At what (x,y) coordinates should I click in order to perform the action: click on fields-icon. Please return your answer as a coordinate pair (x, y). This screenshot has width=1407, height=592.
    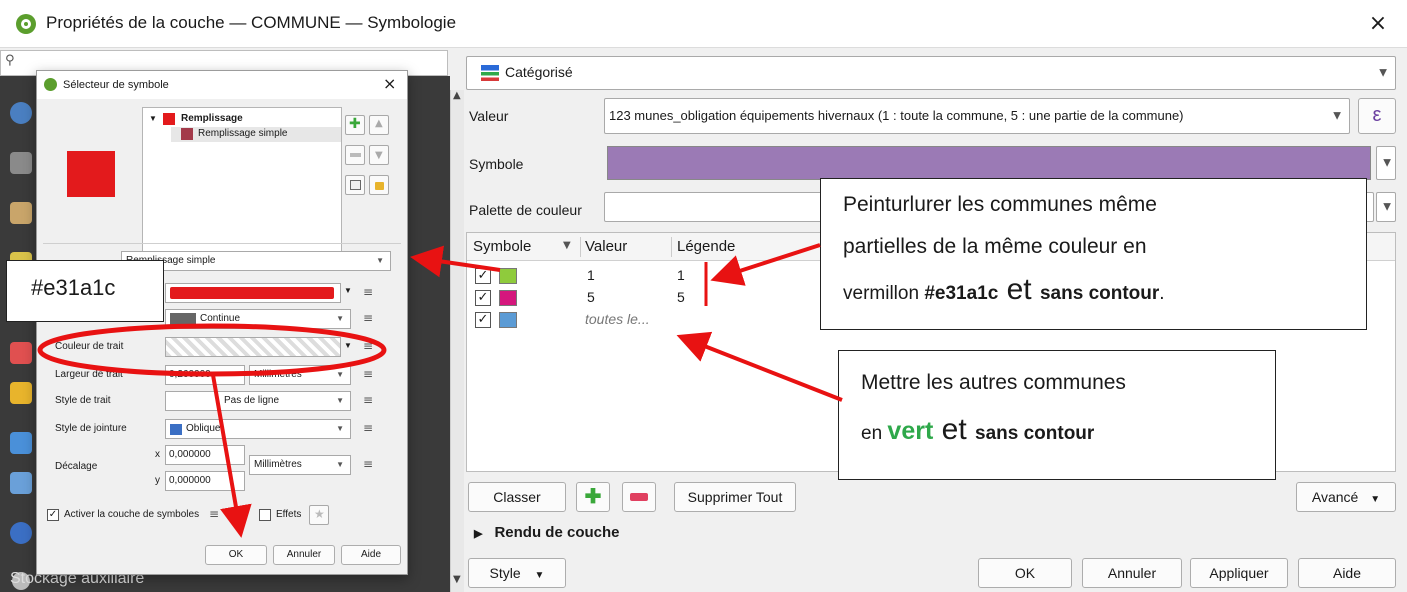
    Looking at the image, I should click on (21, 443).